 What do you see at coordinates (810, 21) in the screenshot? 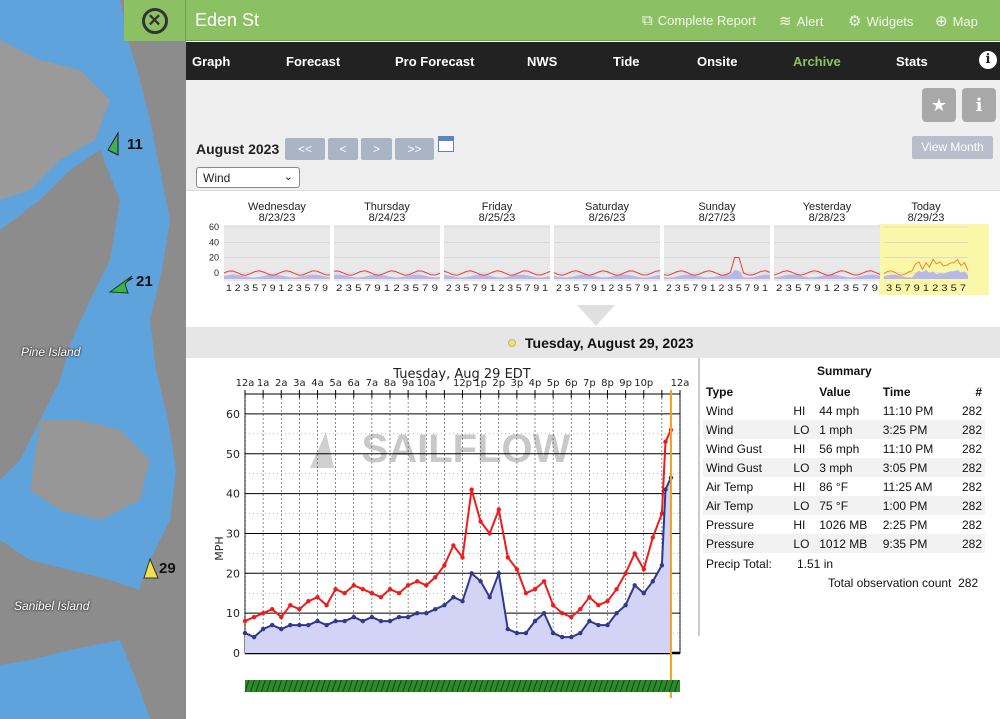
I see `alert-label: Alert` at bounding box center [810, 21].